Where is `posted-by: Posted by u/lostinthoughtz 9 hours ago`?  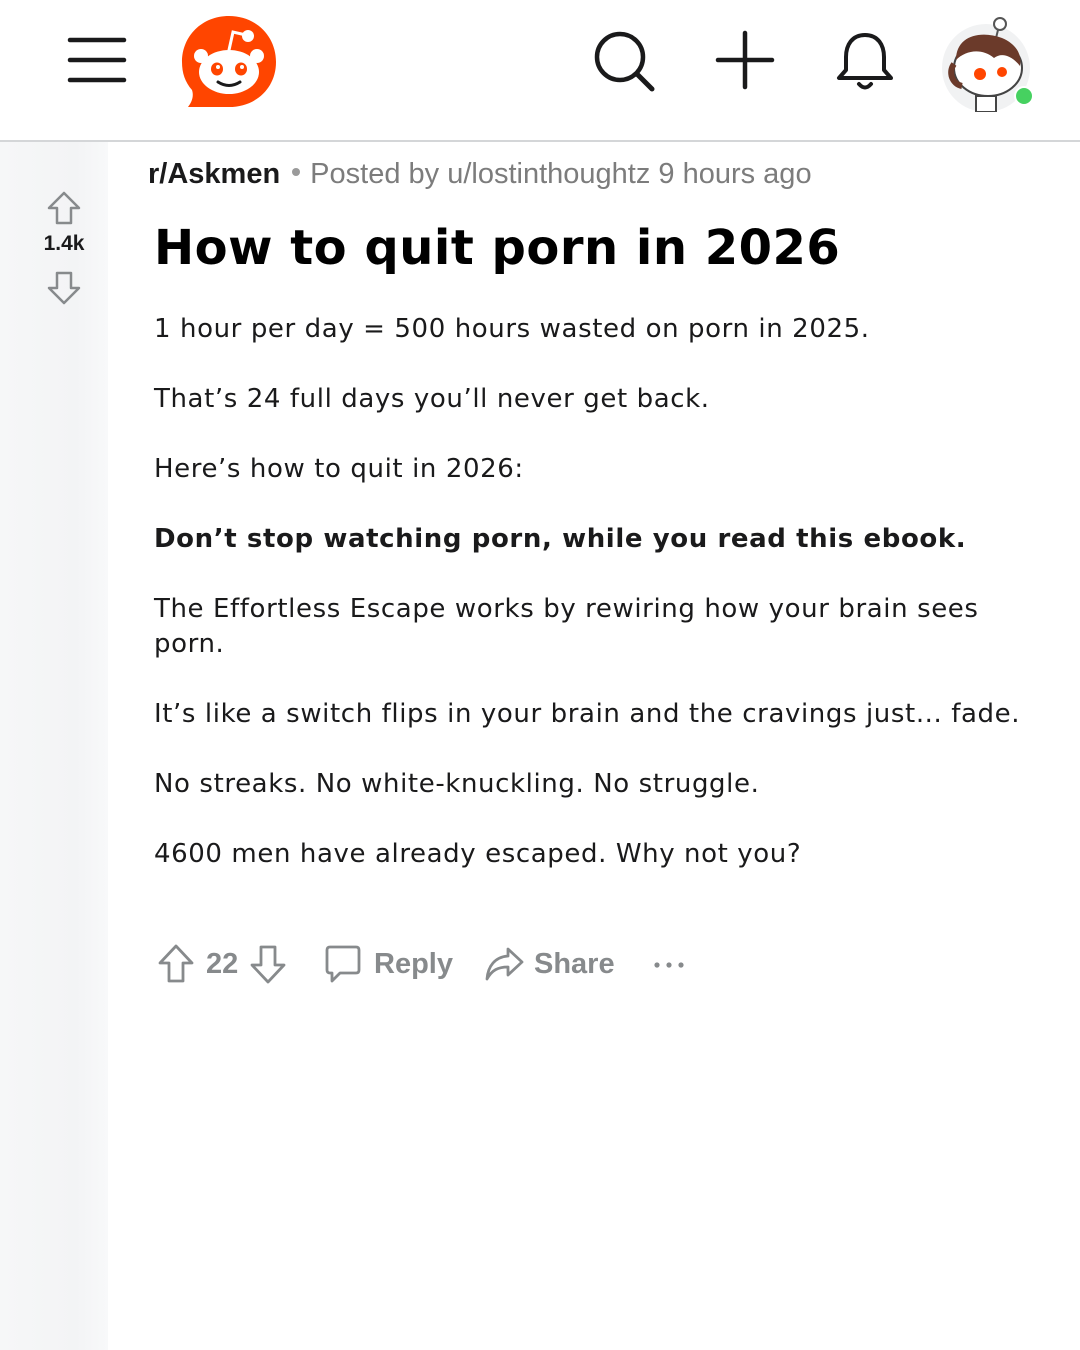
posted-by: Posted by u/lostinthoughtz 9 hours ago is located at coordinates (560, 174).